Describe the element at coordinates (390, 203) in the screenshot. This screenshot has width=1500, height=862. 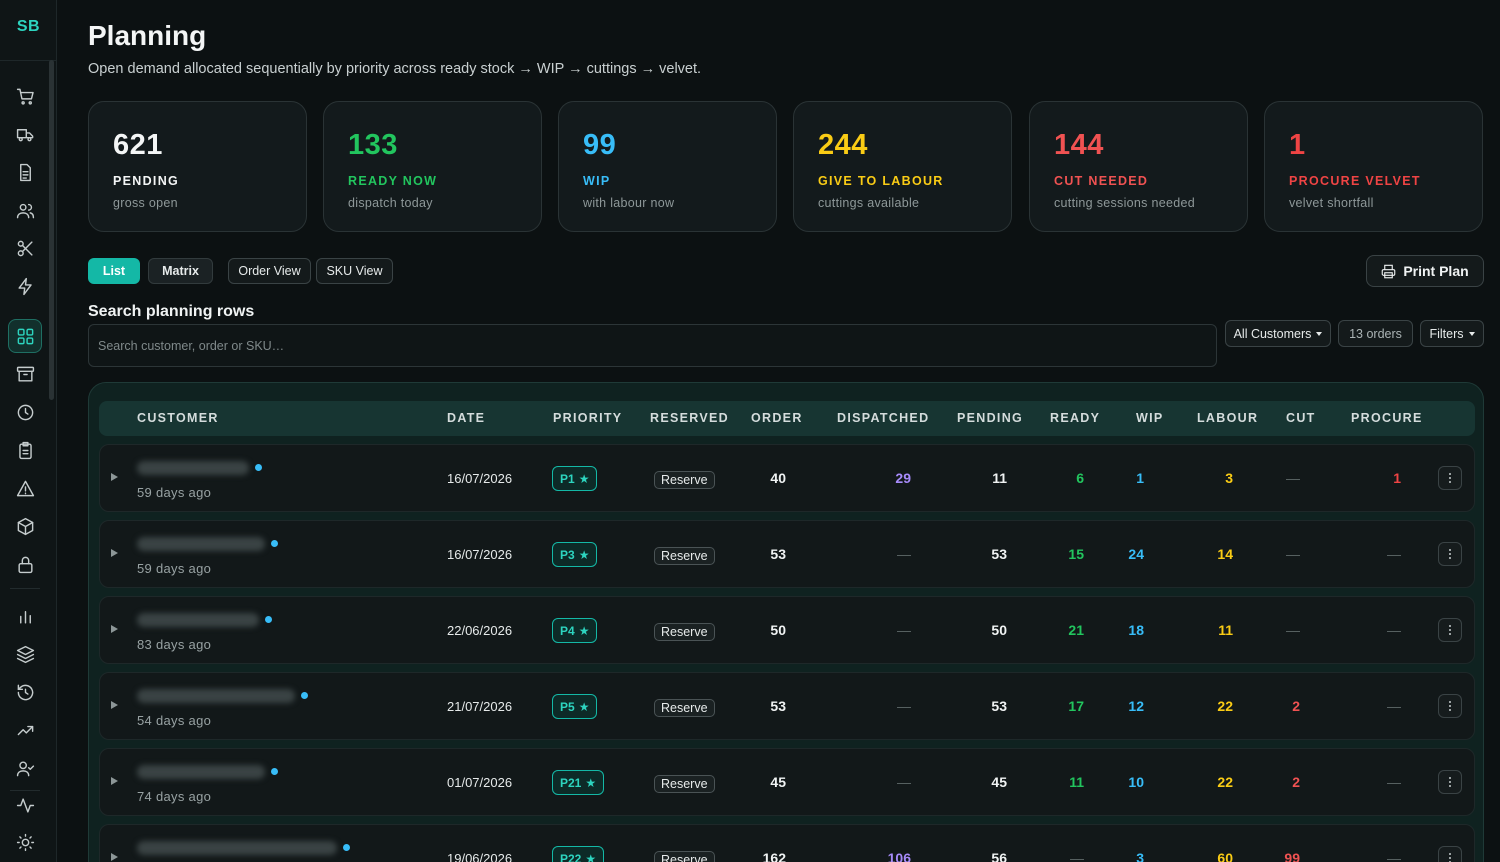
I see `kpi-description: dispatch today` at that location.